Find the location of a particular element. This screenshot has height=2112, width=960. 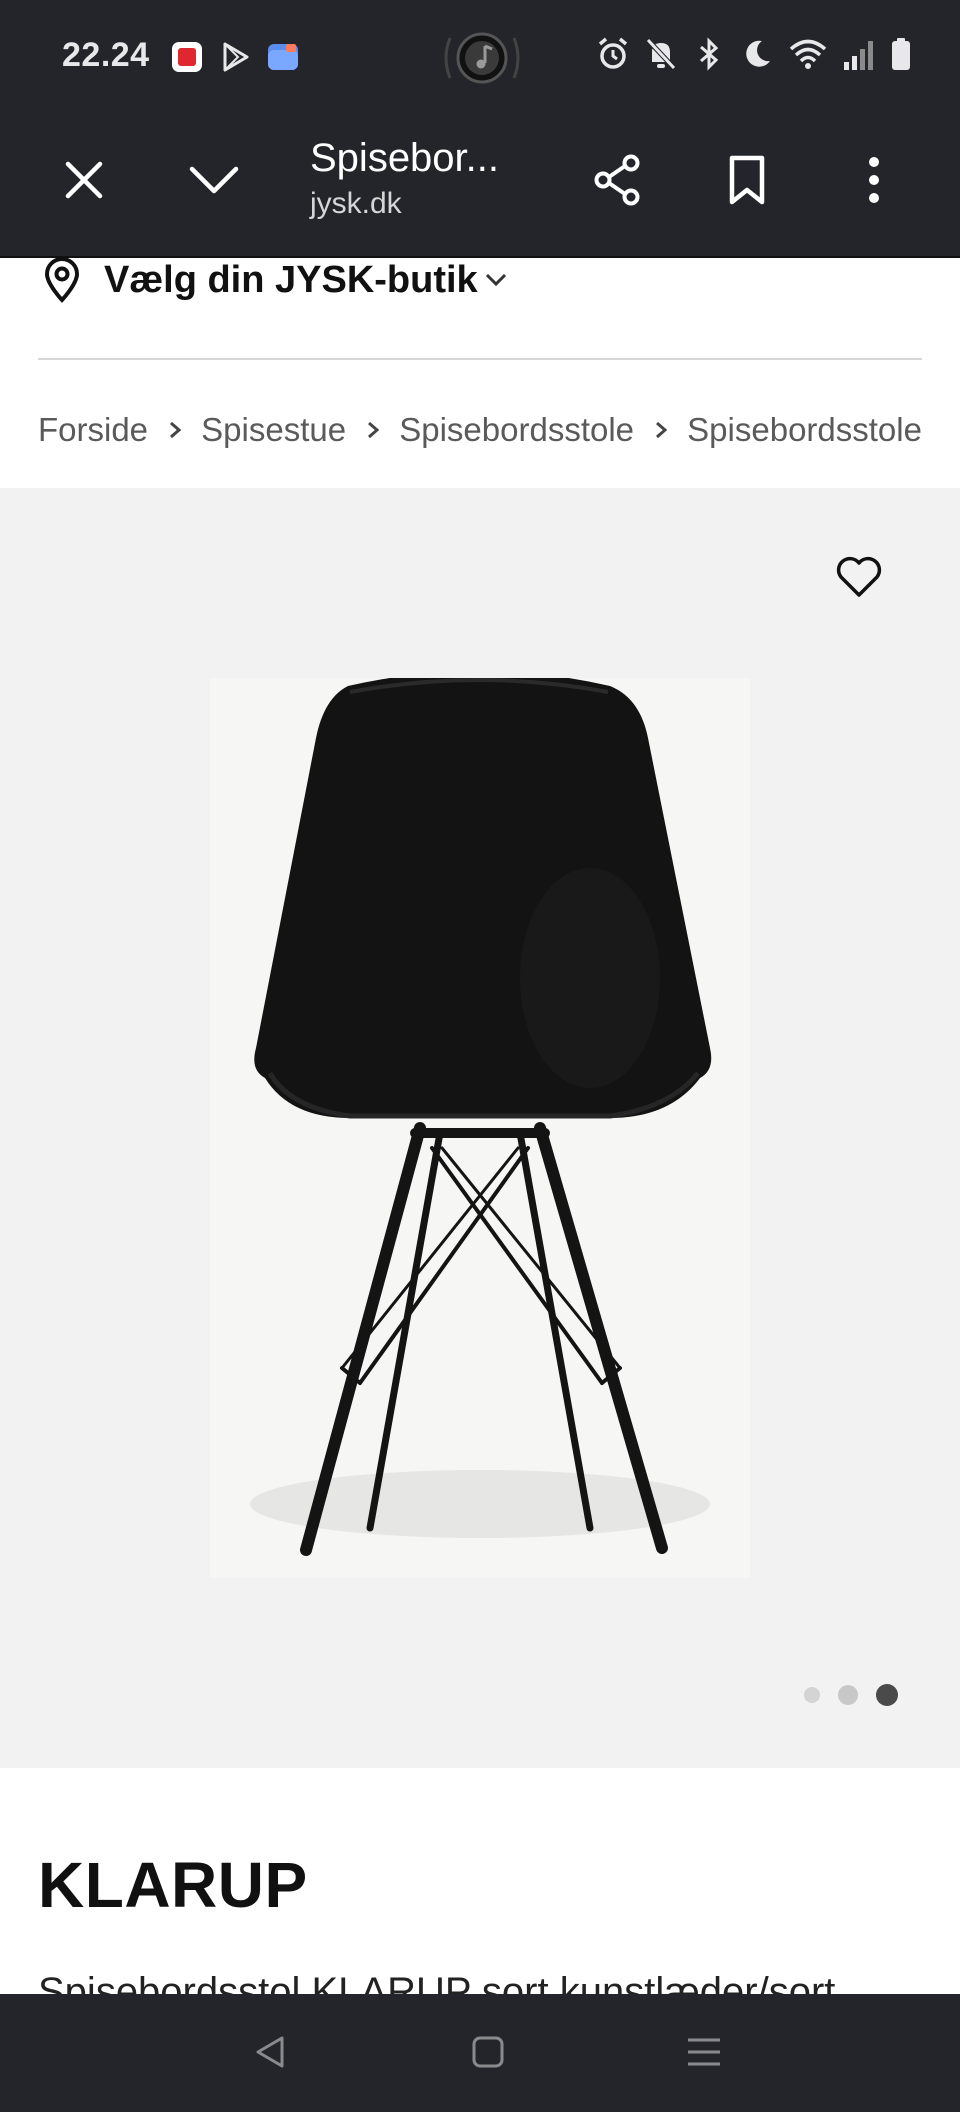

media-indicator is located at coordinates (482, 58).